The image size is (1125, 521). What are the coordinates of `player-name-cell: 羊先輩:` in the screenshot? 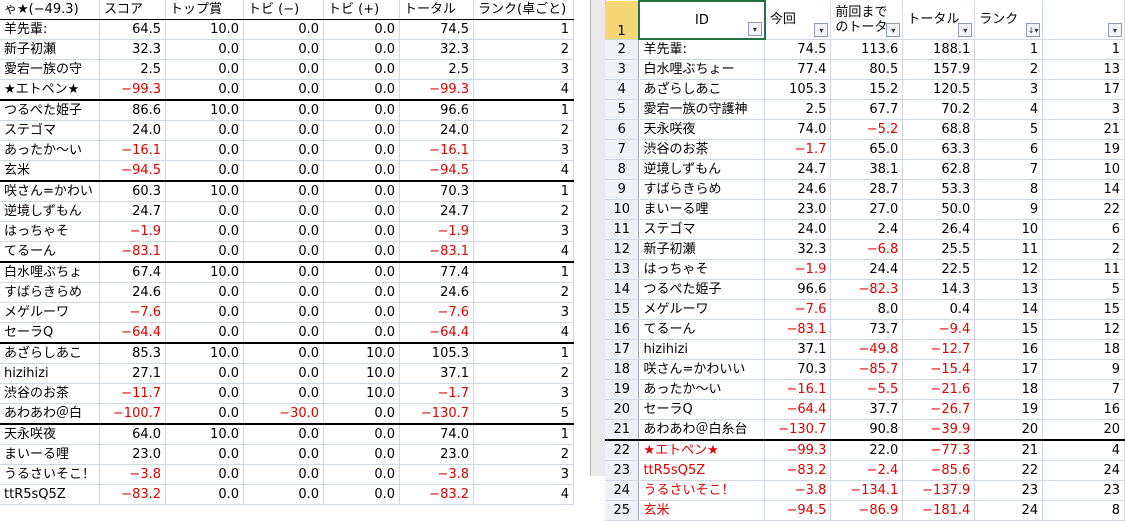 It's located at (50, 29).